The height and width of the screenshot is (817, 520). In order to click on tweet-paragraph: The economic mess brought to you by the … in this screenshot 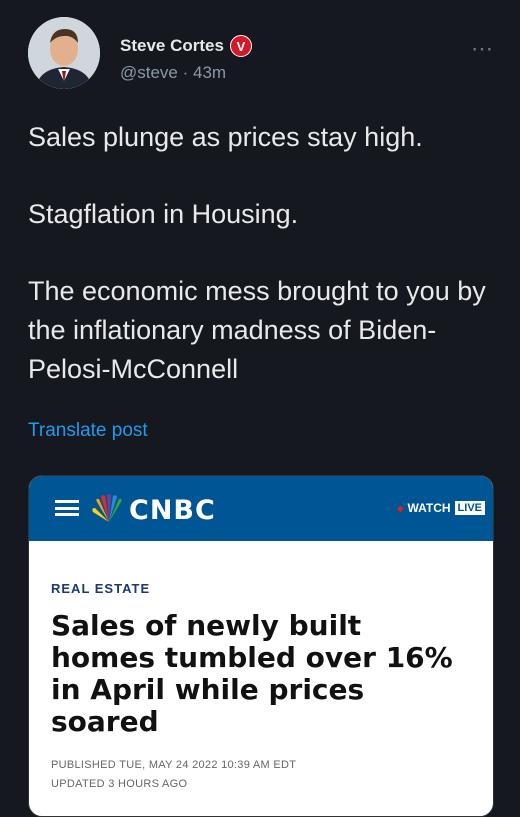, I will do `click(257, 330)`.